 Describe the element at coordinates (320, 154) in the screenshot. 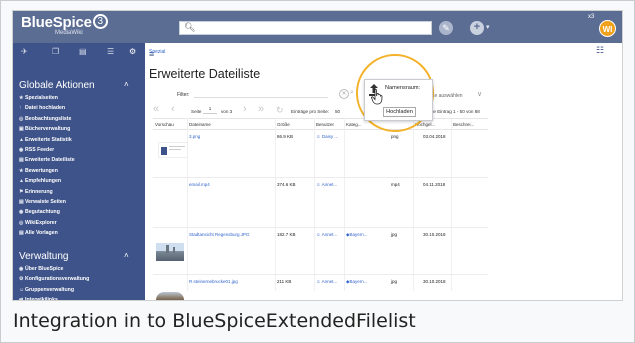

I see `table-row: 3.png 86.9 KB ☺ Daisy ... png 03.04.2018` at that location.